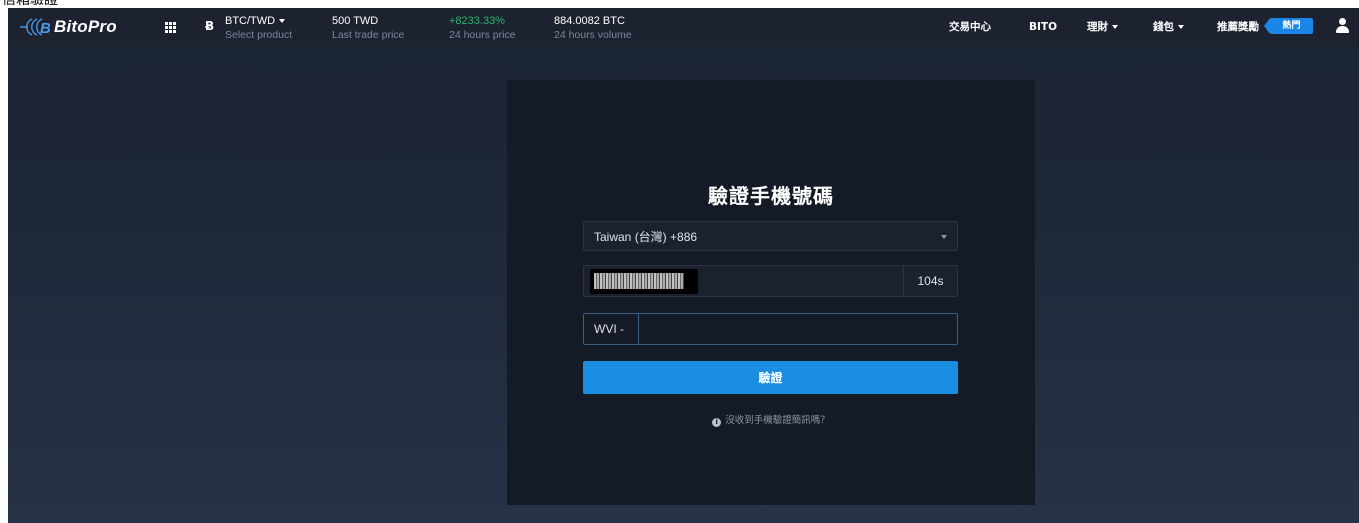 The image size is (1359, 523). Describe the element at coordinates (1342, 26) in the screenshot. I see `user-icon` at that location.